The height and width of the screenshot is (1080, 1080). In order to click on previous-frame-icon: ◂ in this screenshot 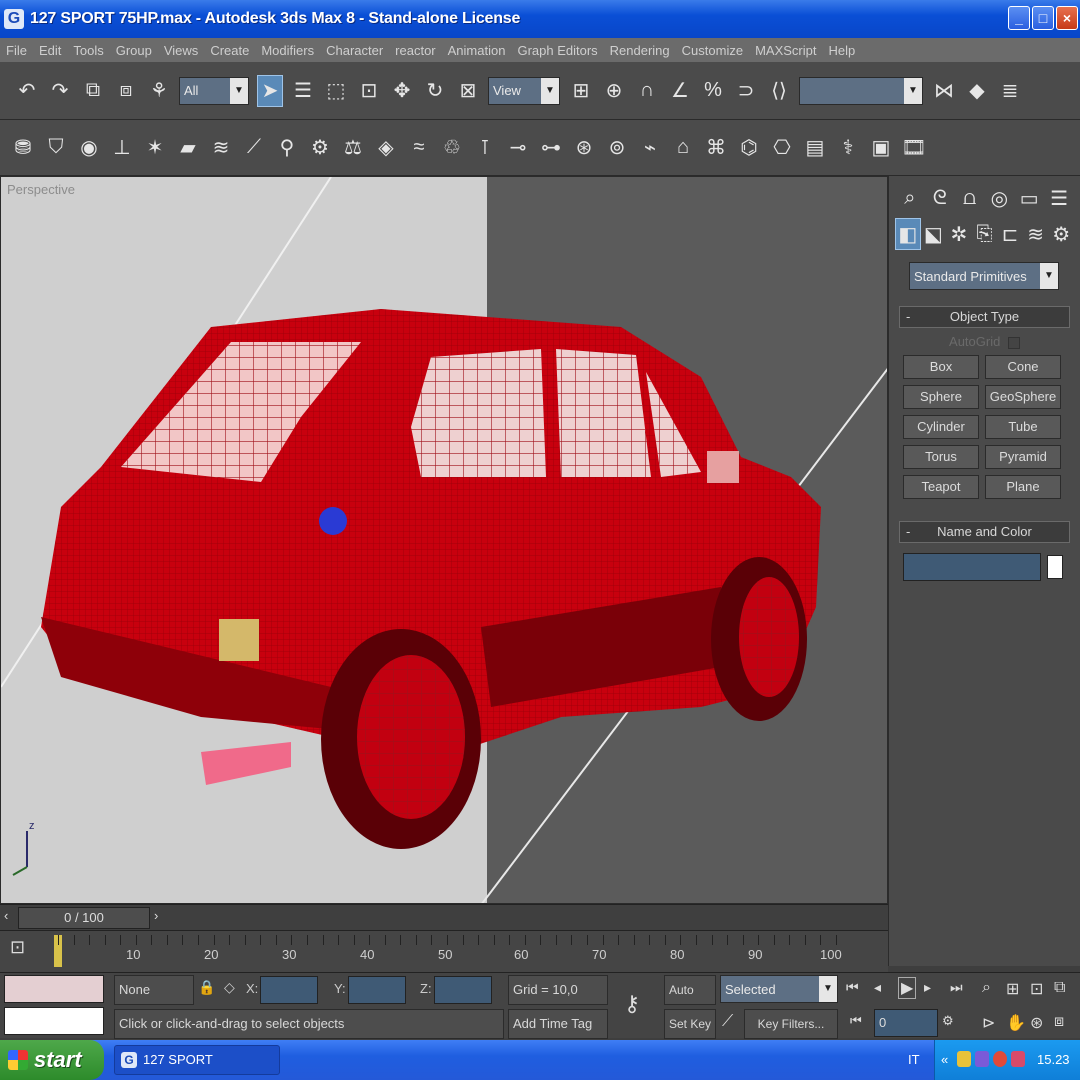, I will do `click(877, 987)`.